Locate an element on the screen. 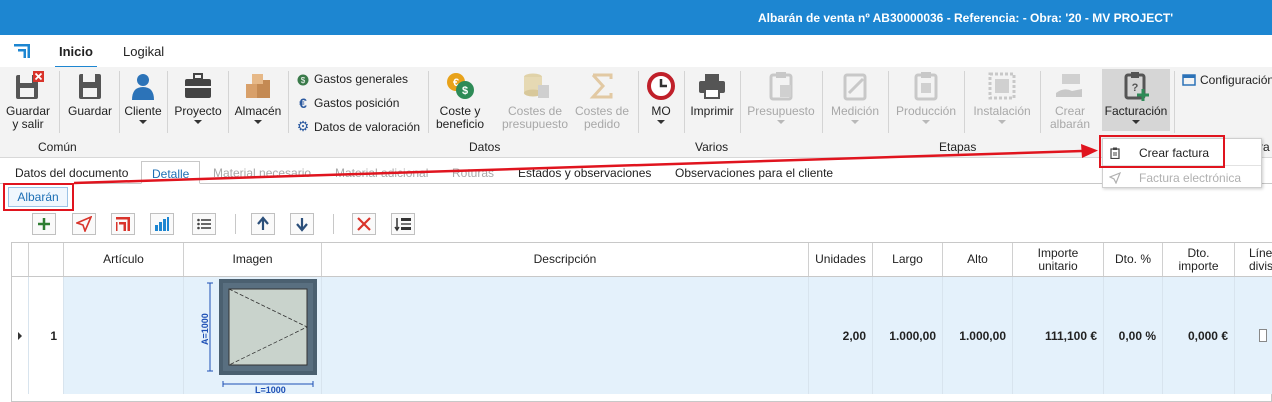  app-logo-icon is located at coordinates (22, 51).